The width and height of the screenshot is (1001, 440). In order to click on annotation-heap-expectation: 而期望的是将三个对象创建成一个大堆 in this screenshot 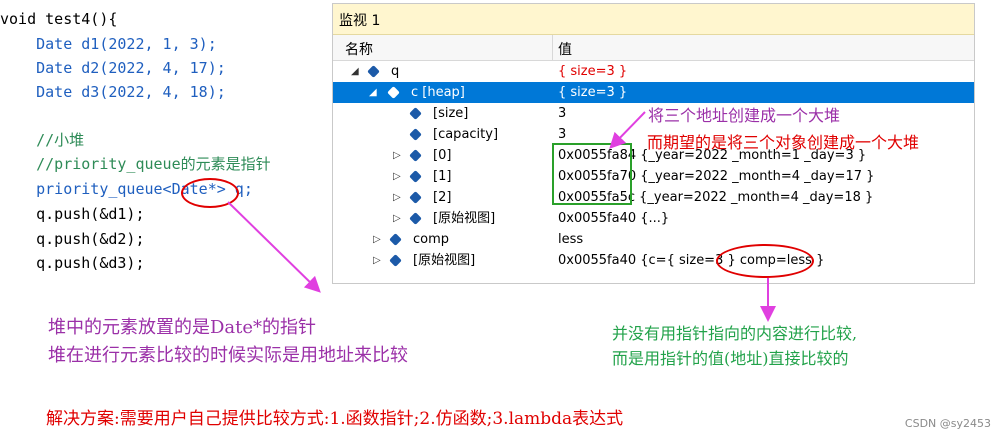, I will do `click(783, 142)`.